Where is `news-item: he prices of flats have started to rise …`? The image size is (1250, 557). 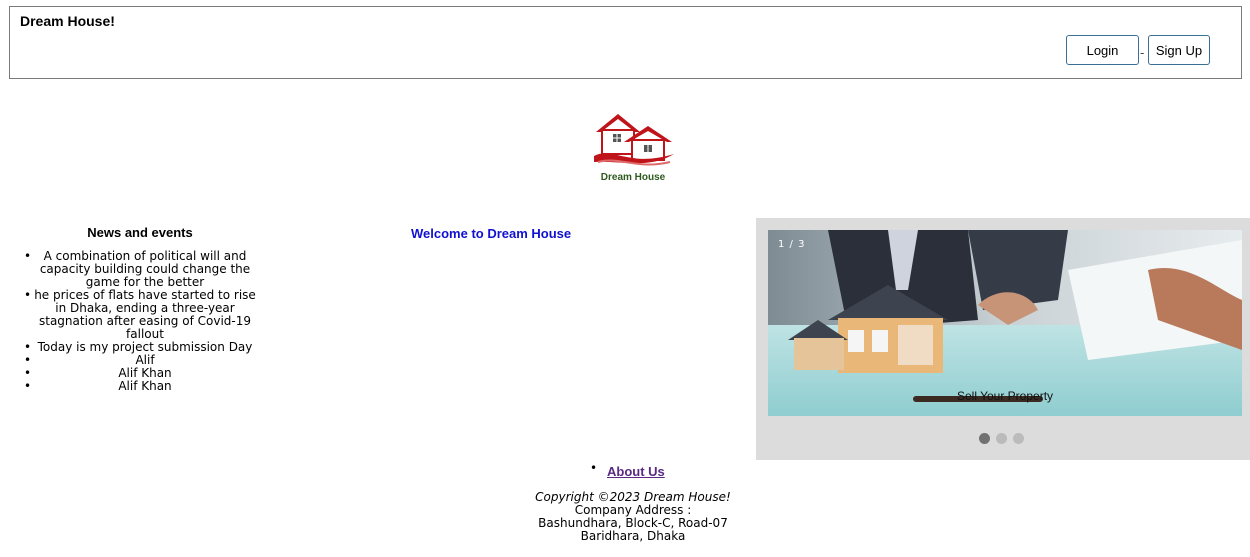 news-item: he prices of flats have started to rise … is located at coordinates (140, 315).